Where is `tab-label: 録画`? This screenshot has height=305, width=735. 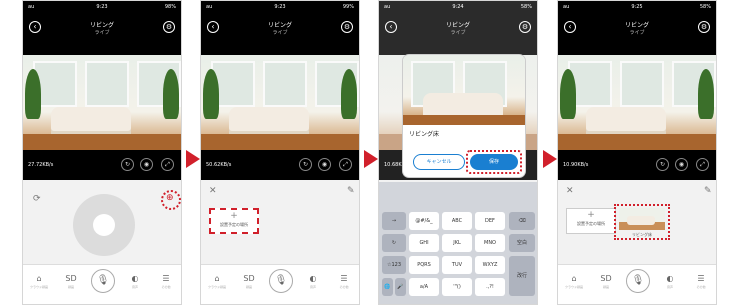 tab-label: 録画 is located at coordinates (70, 287).